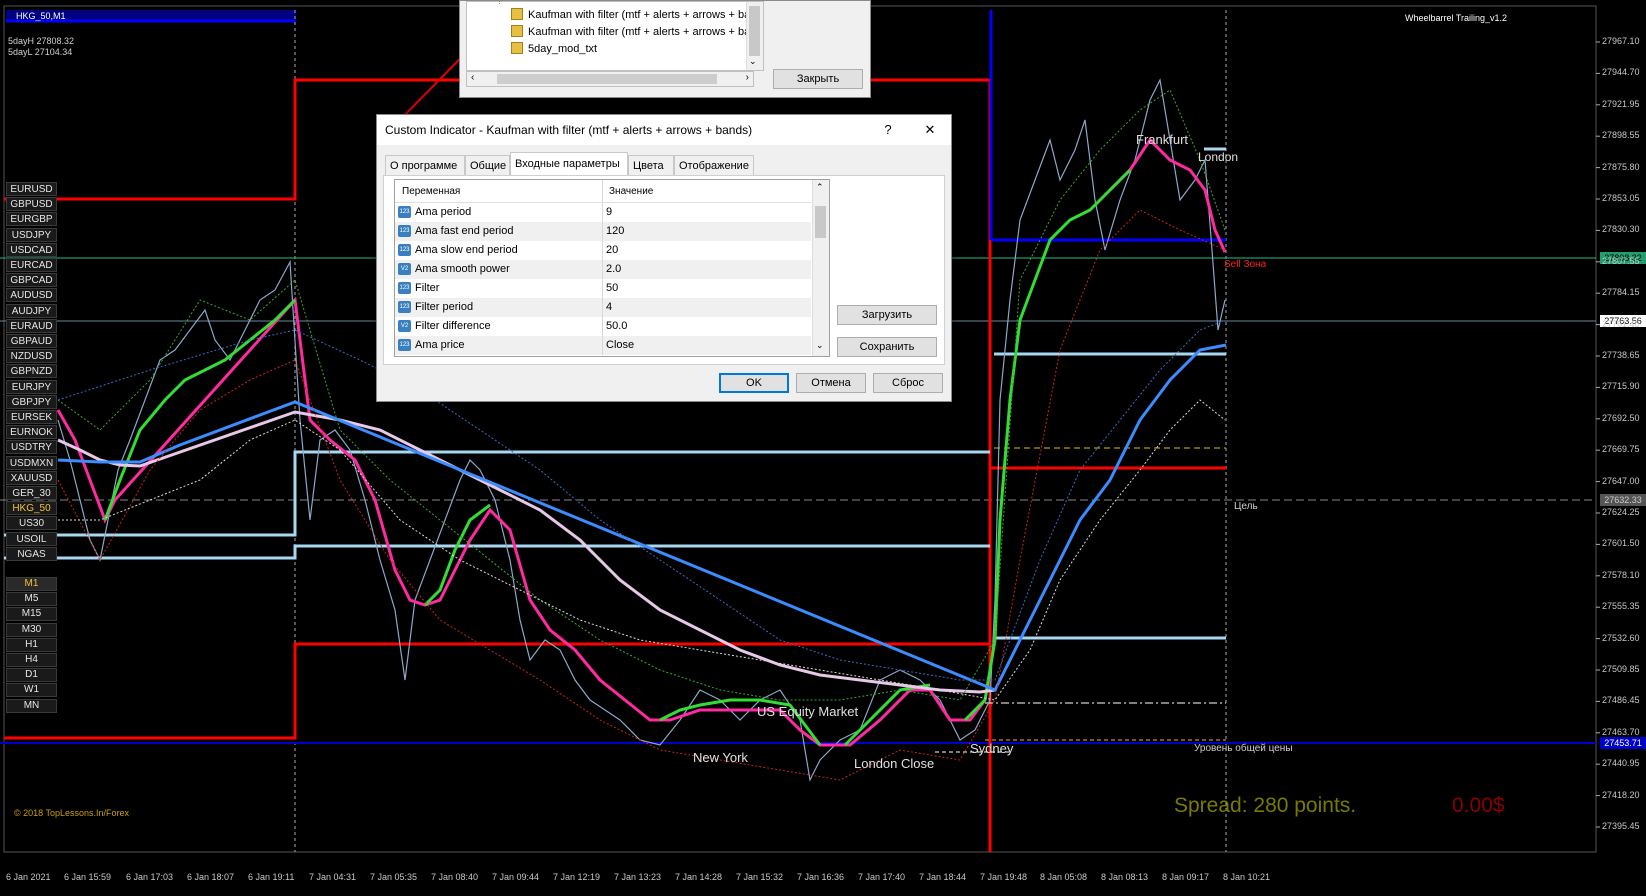 The height and width of the screenshot is (896, 1646). I want to click on symbol-button-eurnok: EURNOK, so click(31, 432).